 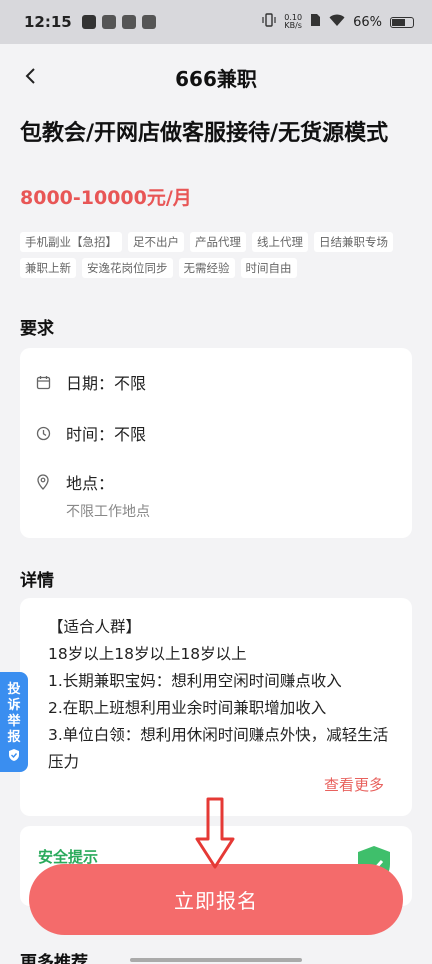 What do you see at coordinates (127, 268) in the screenshot?
I see `tag: 安逸花岗位同步` at bounding box center [127, 268].